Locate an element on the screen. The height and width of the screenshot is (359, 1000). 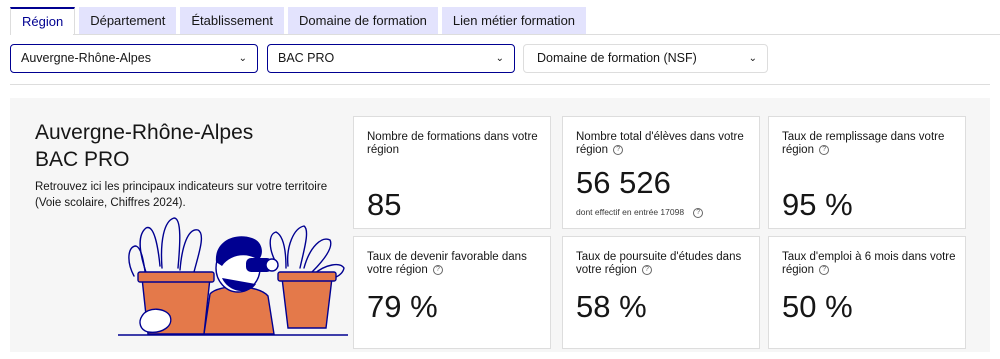
panel-title-region: Auvergne-Rhône-Alpes is located at coordinates (144, 132).